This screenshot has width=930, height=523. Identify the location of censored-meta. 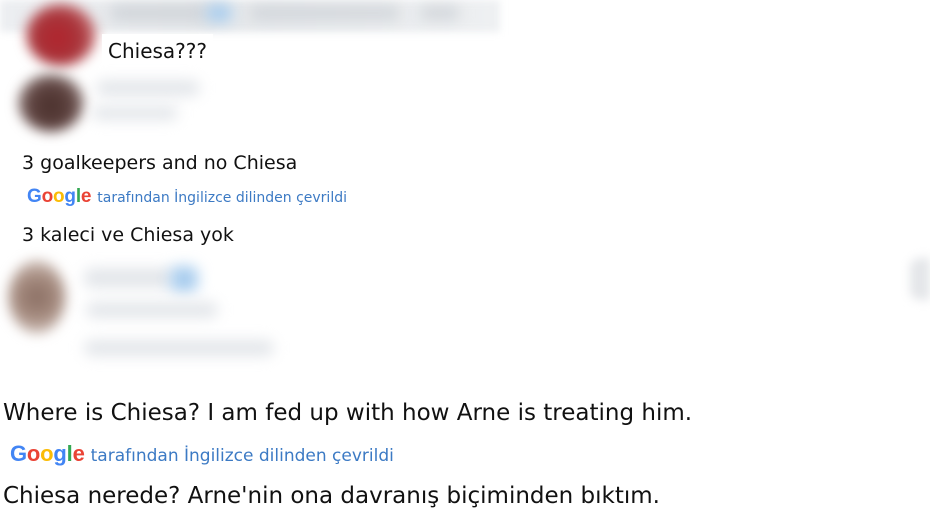
(179, 348).